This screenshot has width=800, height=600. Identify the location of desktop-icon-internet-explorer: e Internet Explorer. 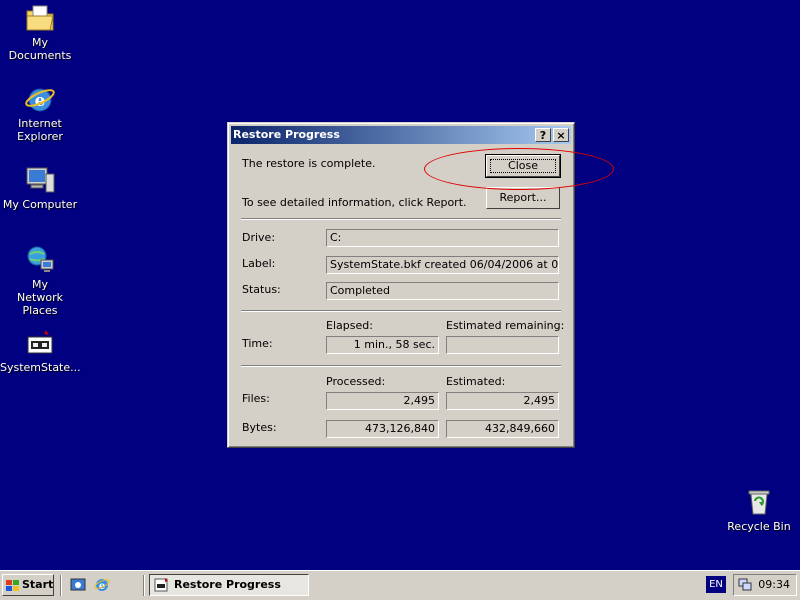
(40, 113).